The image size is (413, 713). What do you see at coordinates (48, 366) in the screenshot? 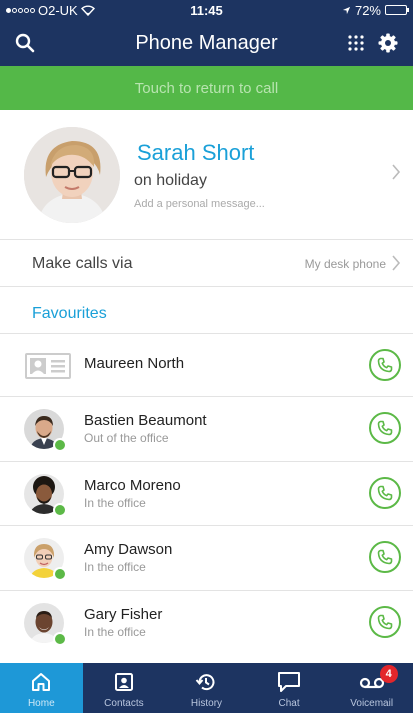
I see `contact-card-icon` at bounding box center [48, 366].